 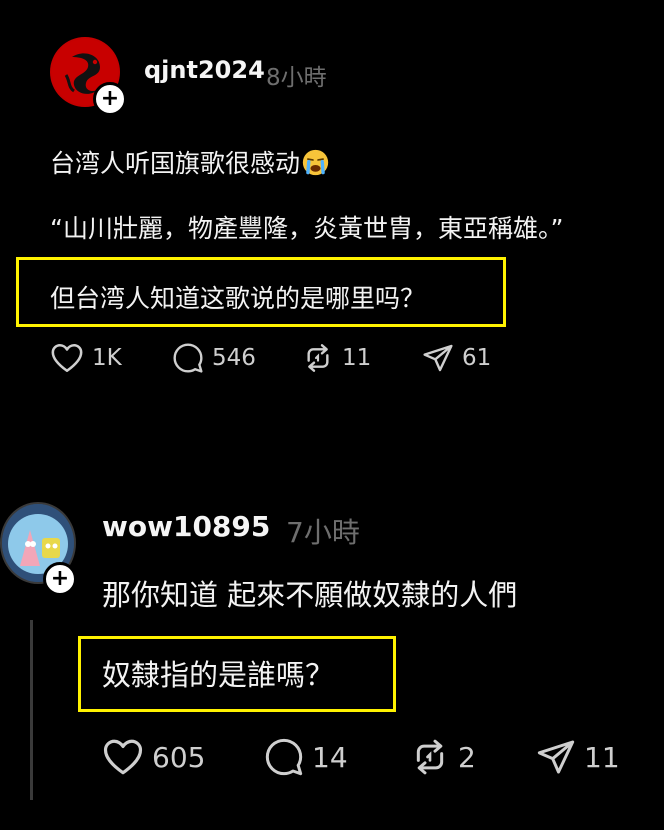 I want to click on post-text-line-1: 那你知道 起來不願做奴隸的人們, so click(x=310, y=595).